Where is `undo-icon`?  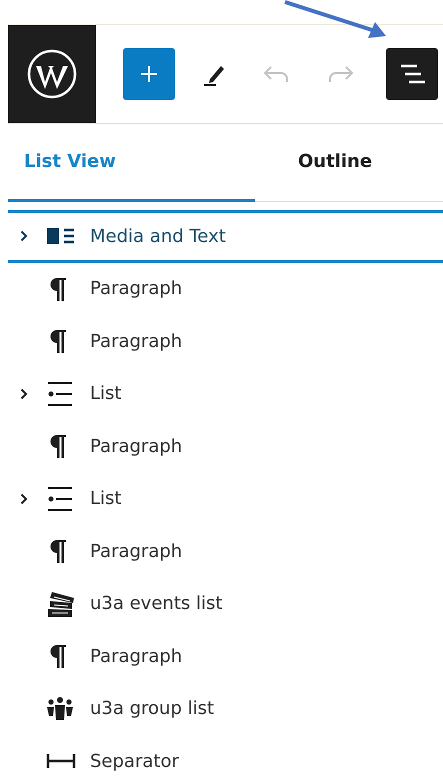
undo-icon is located at coordinates (276, 74).